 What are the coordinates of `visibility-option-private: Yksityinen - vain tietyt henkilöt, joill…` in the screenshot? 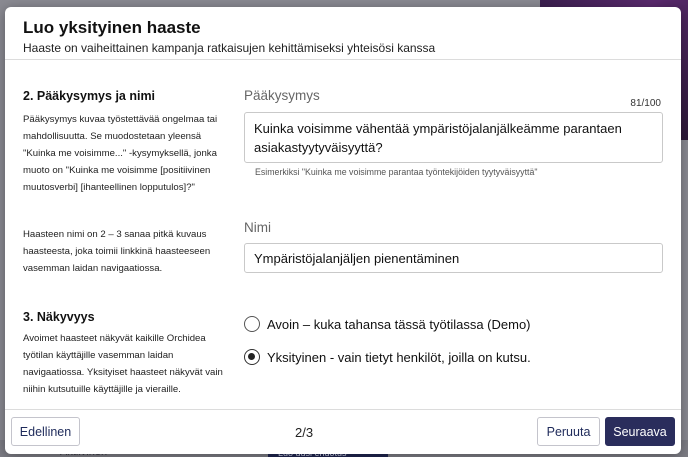 It's located at (387, 357).